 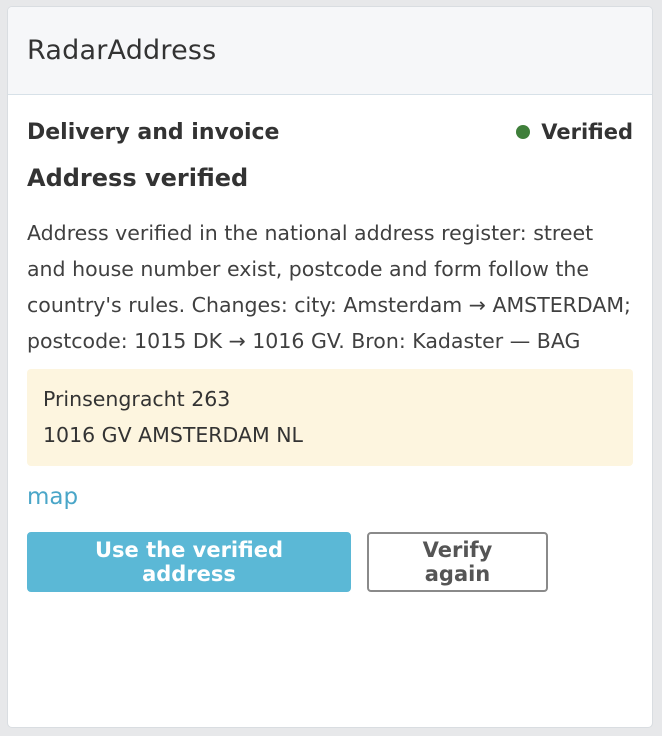 I want to click on map-link: map, so click(x=52, y=497).